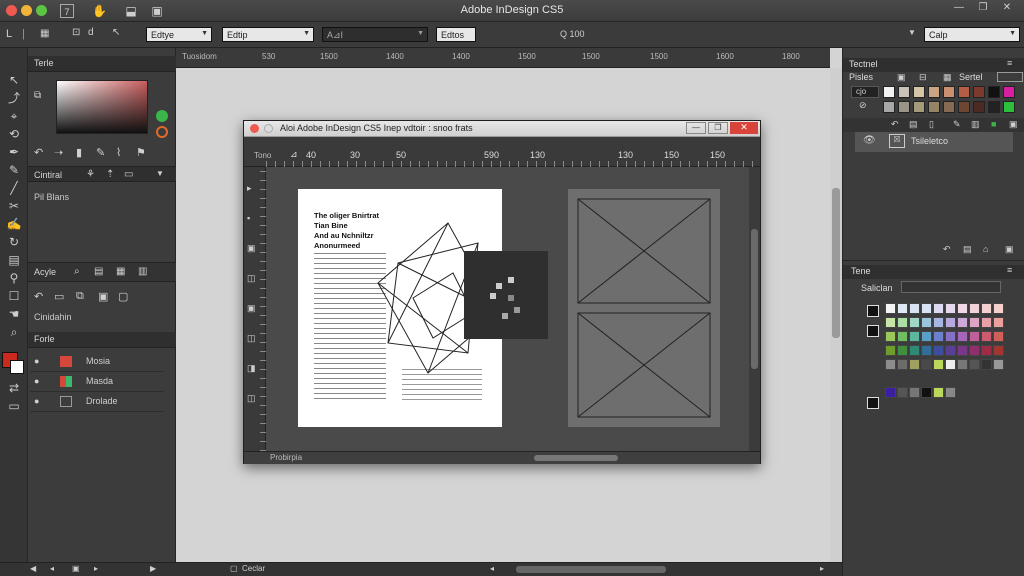 This screenshot has height=576, width=1024. Describe the element at coordinates (14, 116) in the screenshot. I see `page-tool-icon: ⌖` at that location.